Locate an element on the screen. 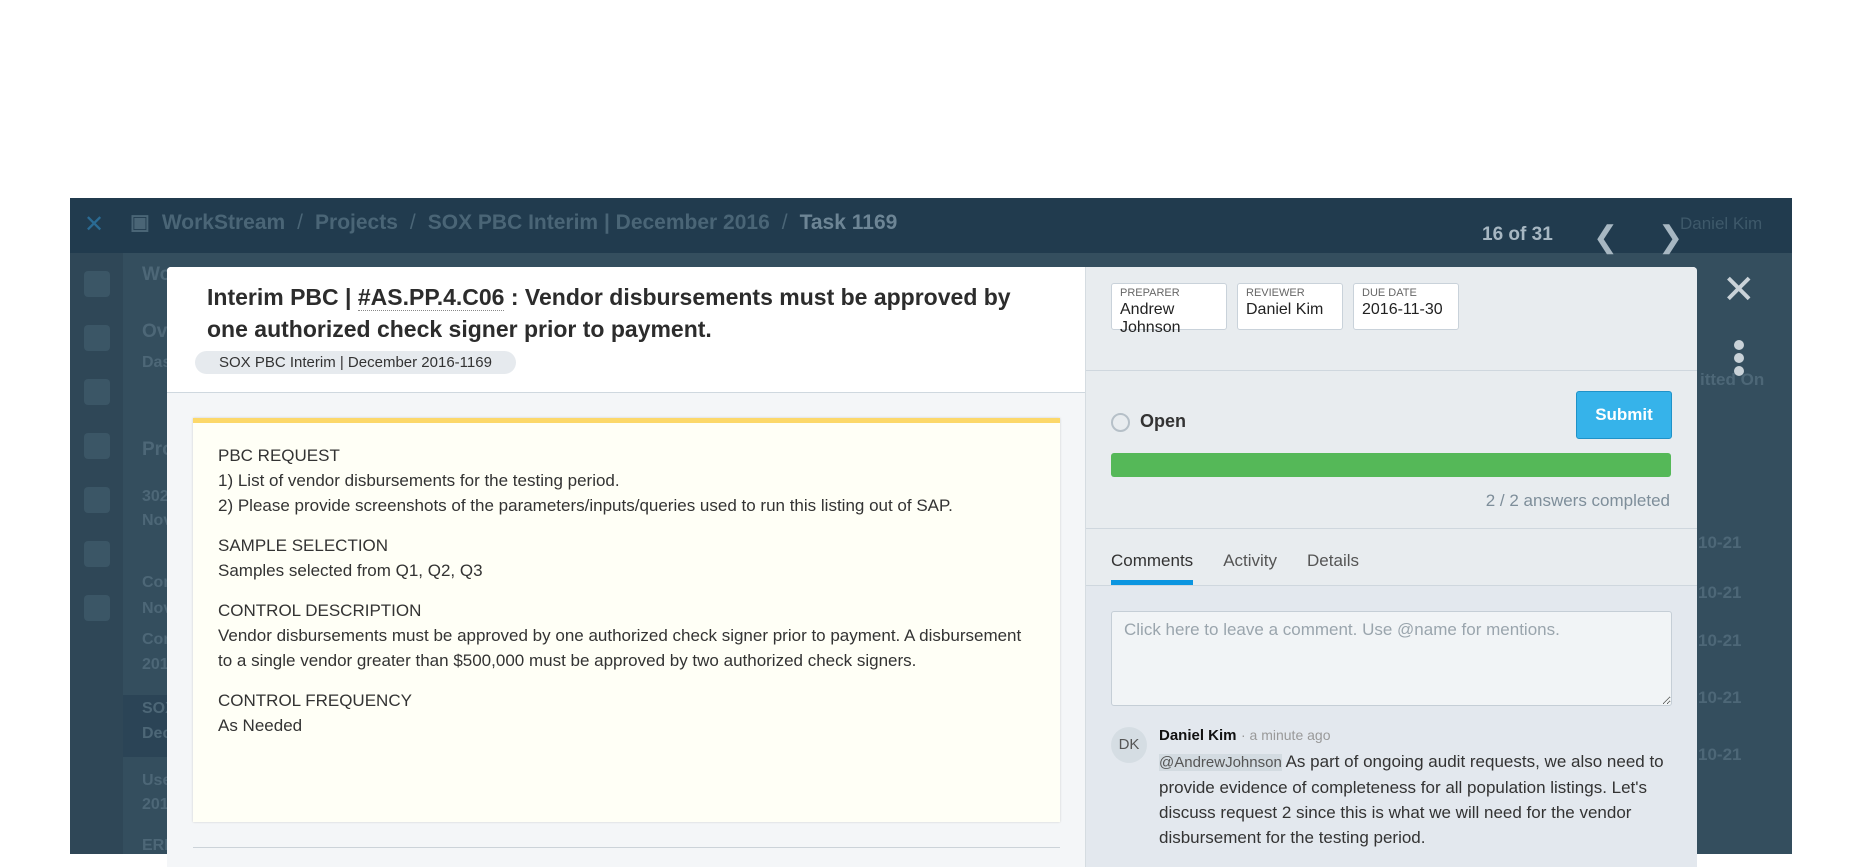 This screenshot has width=1860, height=867. avatar: DK is located at coordinates (1129, 745).